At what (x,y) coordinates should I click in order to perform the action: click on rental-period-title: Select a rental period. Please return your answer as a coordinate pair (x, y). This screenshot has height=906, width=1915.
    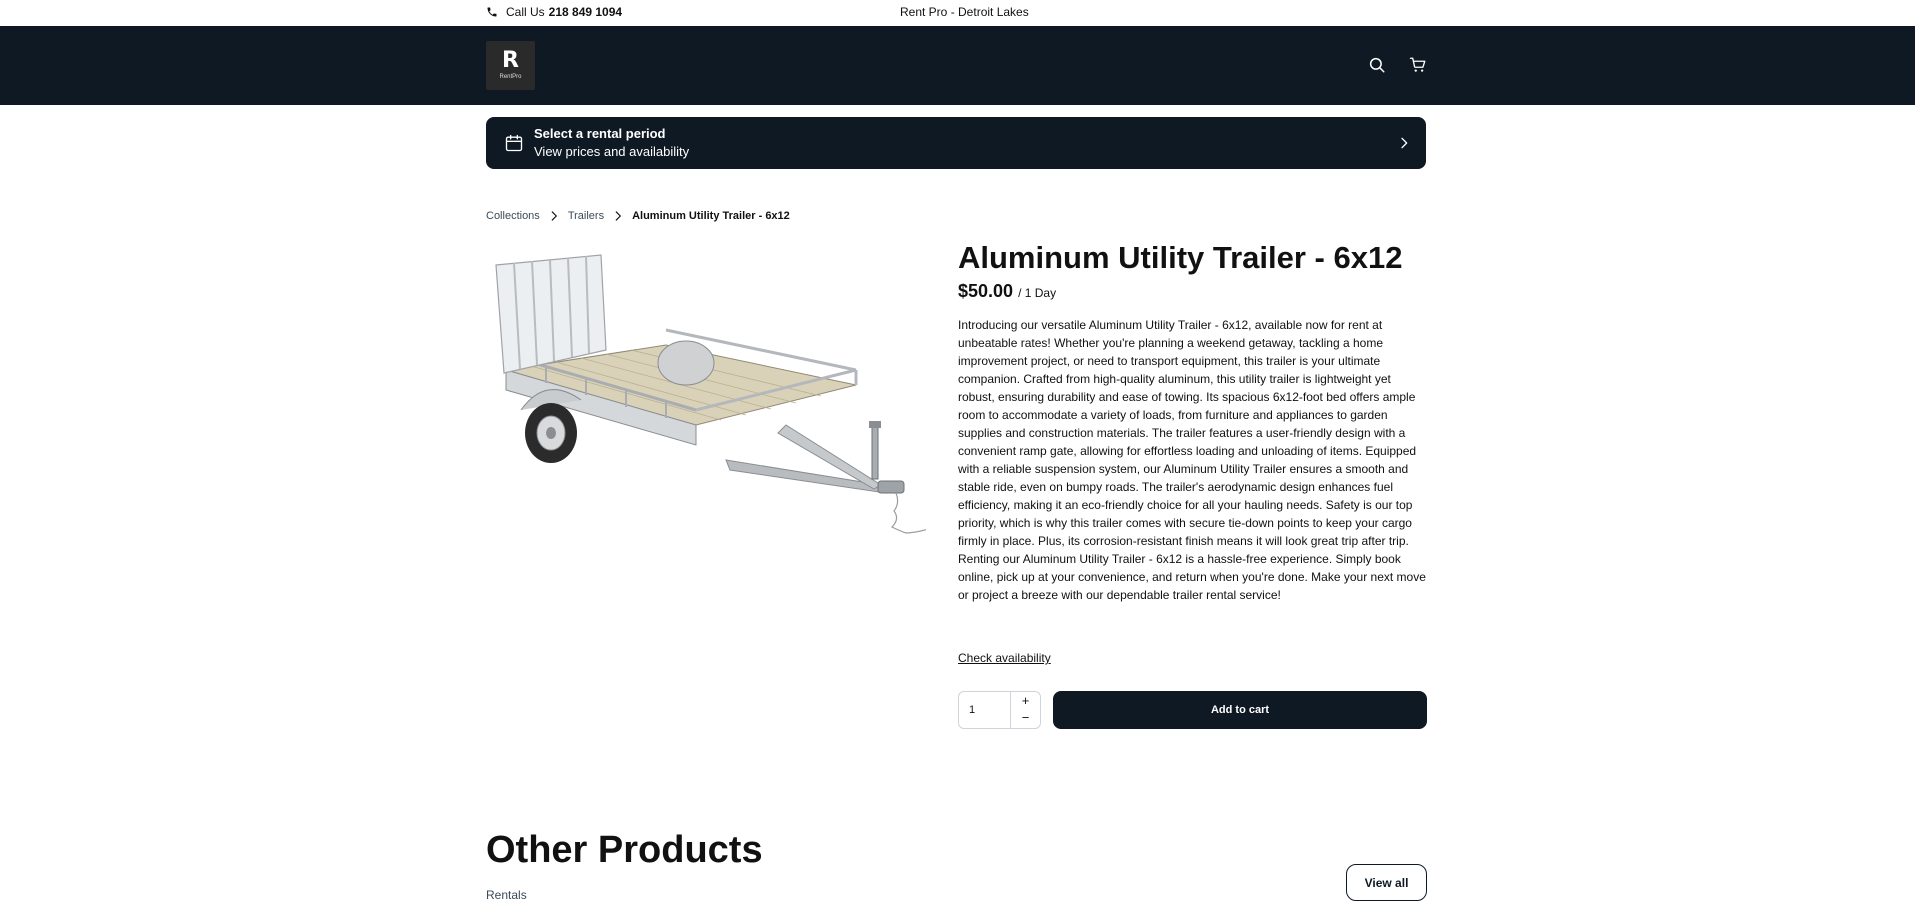
    Looking at the image, I should click on (600, 133).